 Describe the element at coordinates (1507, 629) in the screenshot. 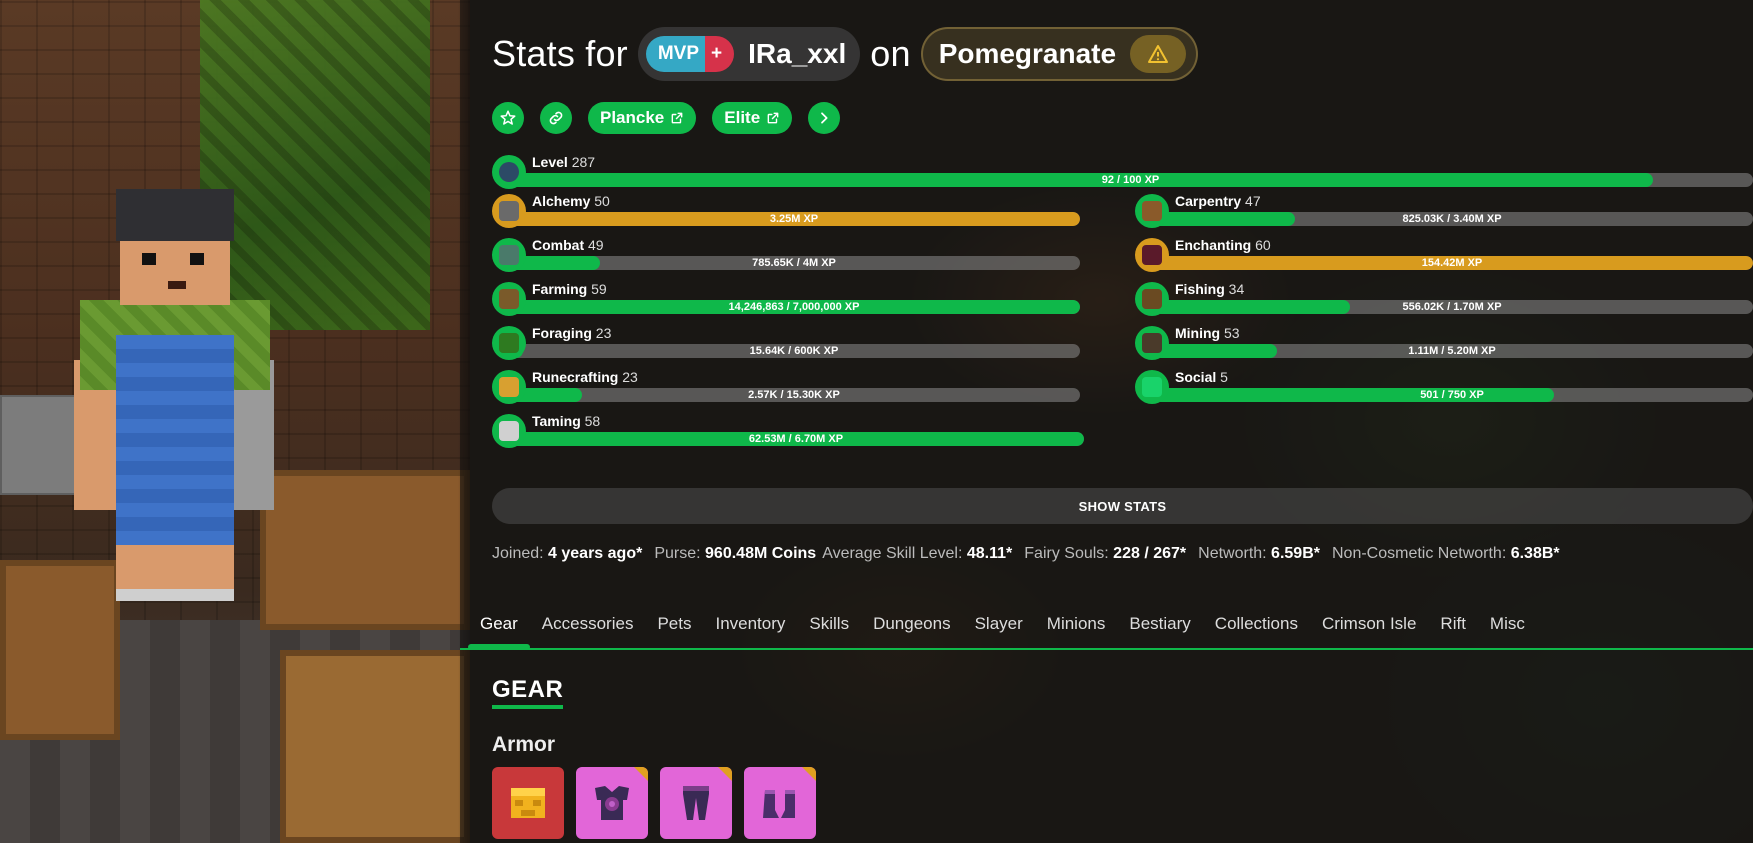

I see `tab-misc: Misc` at that location.